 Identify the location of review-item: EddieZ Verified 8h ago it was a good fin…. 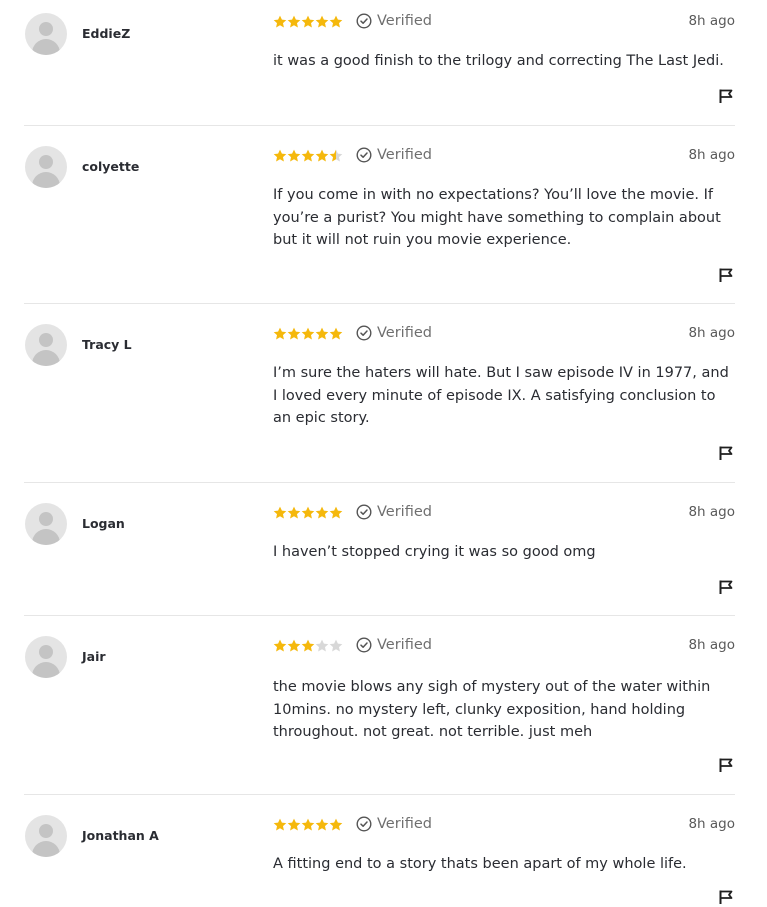
(379, 63).